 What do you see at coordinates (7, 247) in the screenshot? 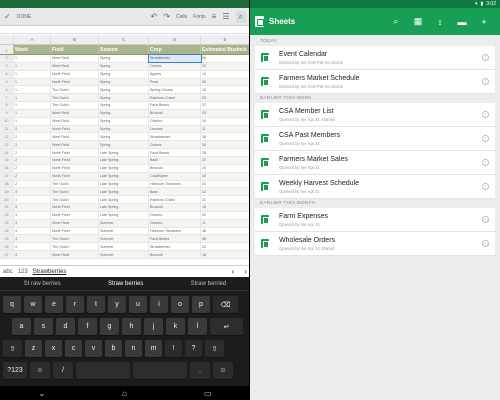
I see `row-number: 26` at bounding box center [7, 247].